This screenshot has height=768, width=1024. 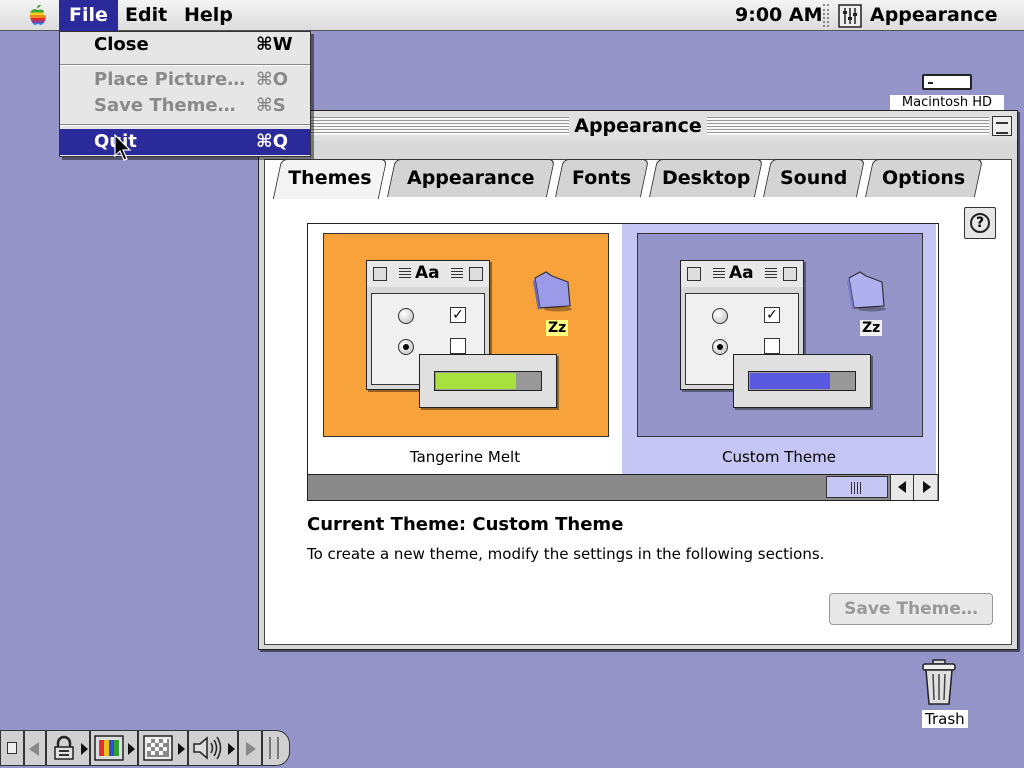 I want to click on menu-item-save-theme: Save Theme… ⌘S, so click(x=185, y=106).